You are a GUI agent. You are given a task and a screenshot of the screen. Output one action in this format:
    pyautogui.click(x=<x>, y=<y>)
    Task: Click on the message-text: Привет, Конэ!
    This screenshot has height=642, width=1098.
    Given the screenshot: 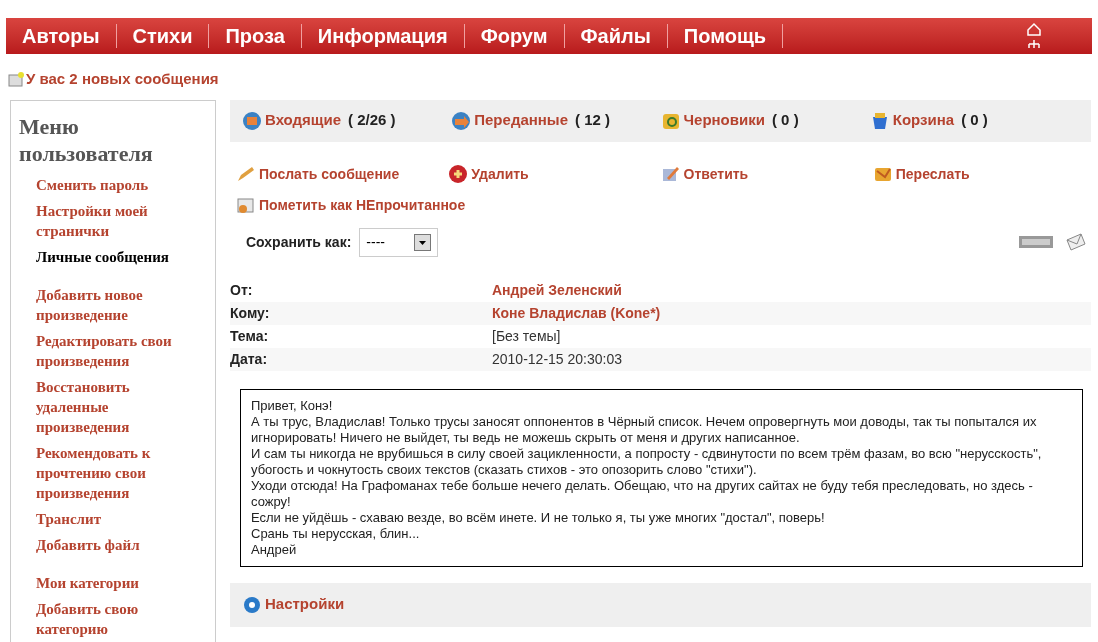 What is the action you would take?
    pyautogui.click(x=292, y=405)
    